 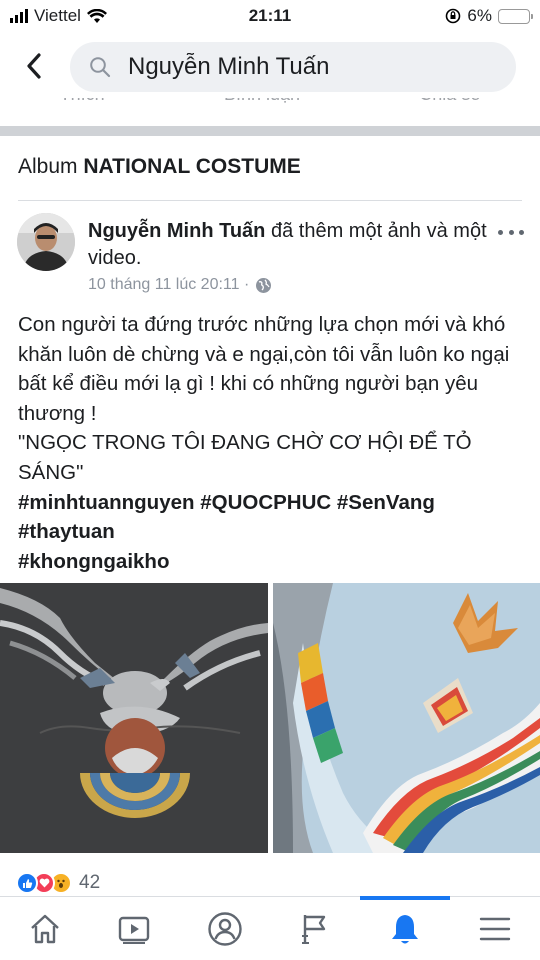 I want to click on menu-icon, so click(x=495, y=929).